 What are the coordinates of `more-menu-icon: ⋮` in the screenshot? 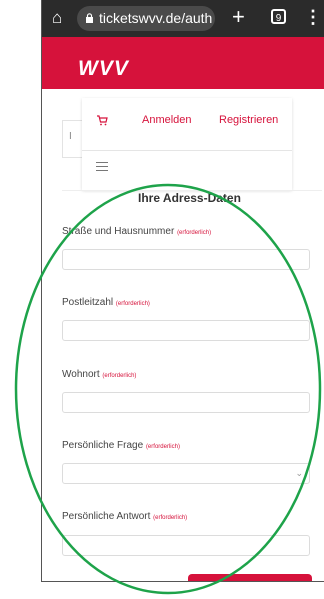 It's located at (313, 17).